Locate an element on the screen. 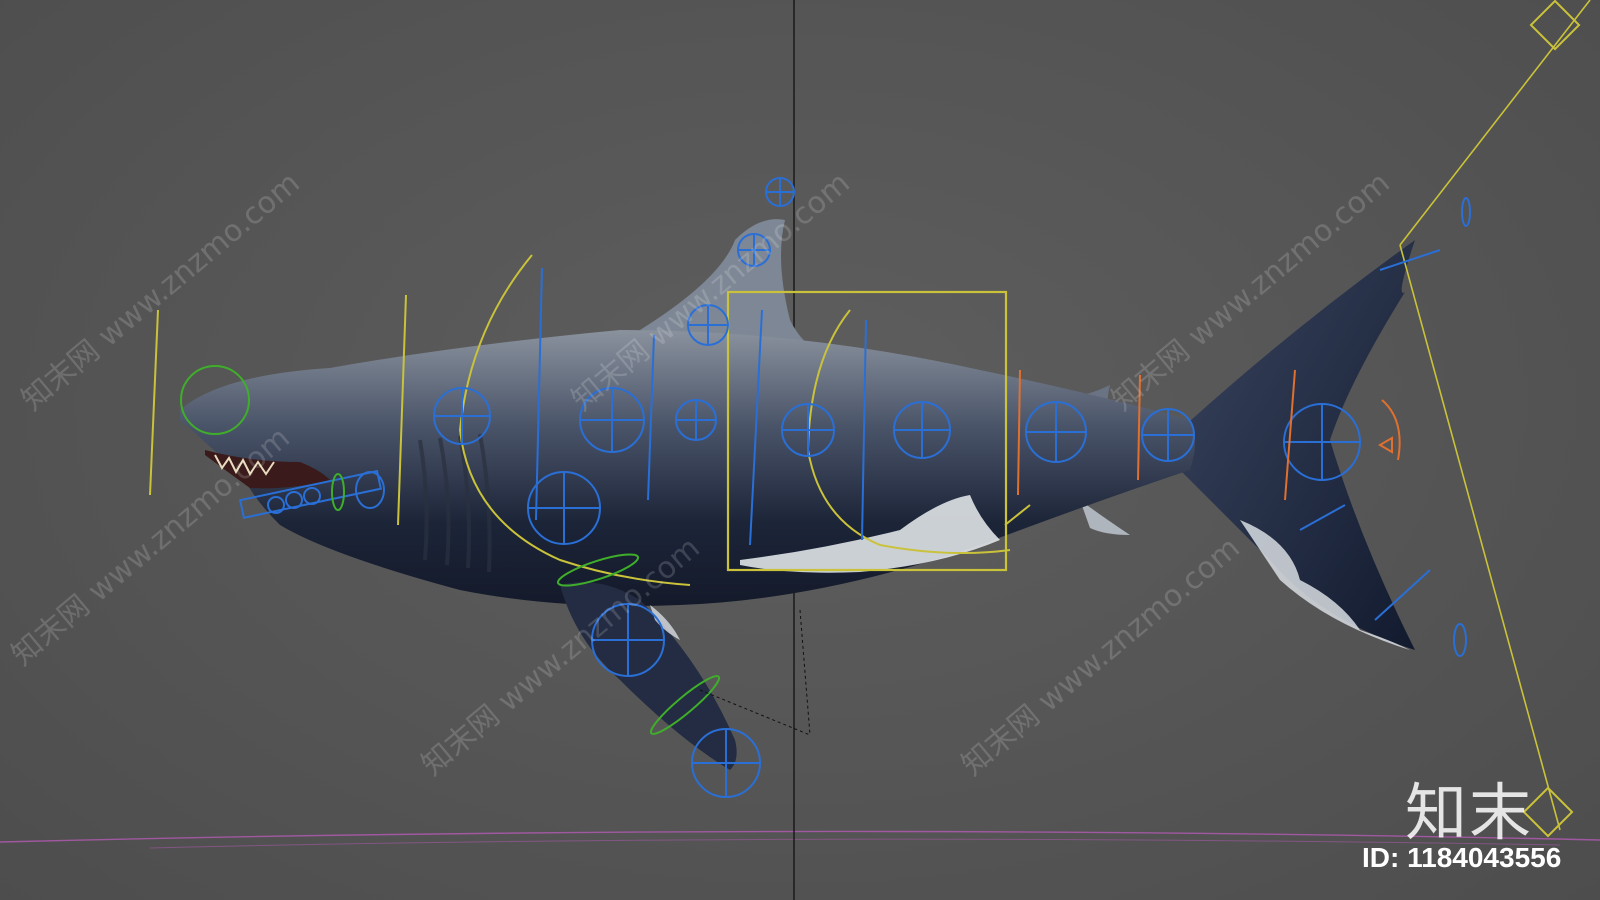 The image size is (1600, 900). ground-grid-line is located at coordinates (800, 836).